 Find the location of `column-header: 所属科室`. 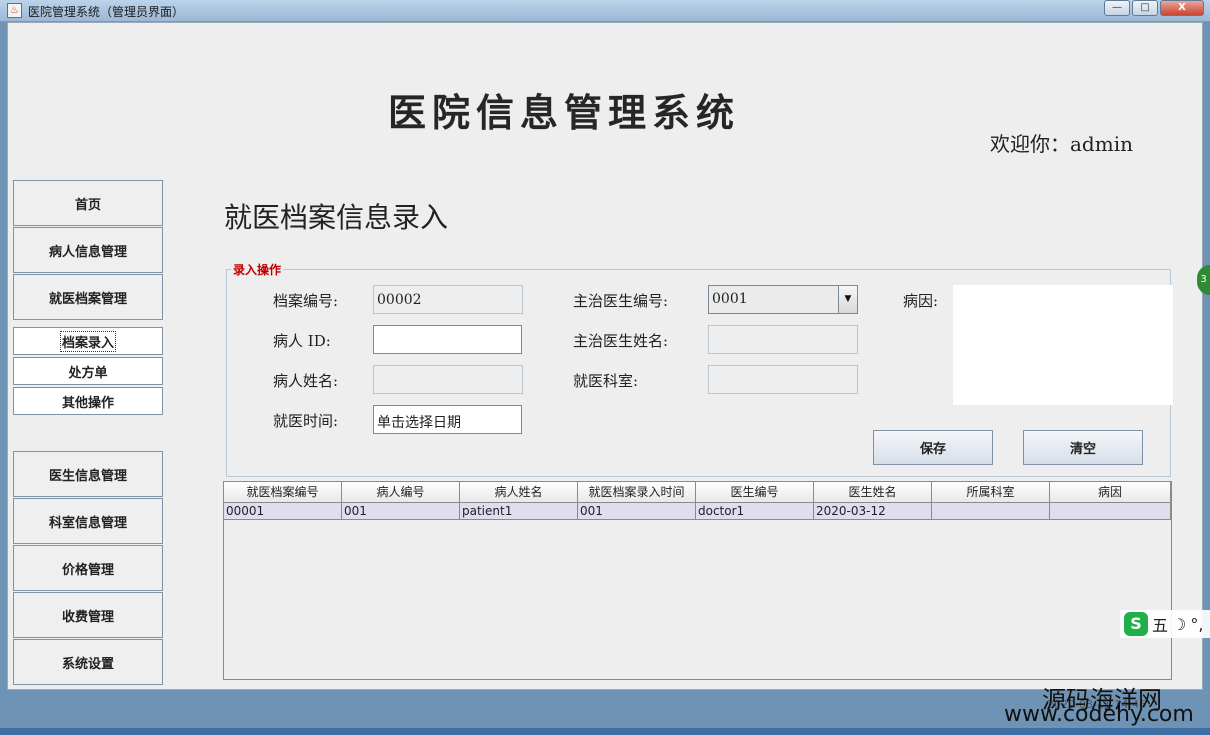

column-header: 所属科室 is located at coordinates (991, 492).